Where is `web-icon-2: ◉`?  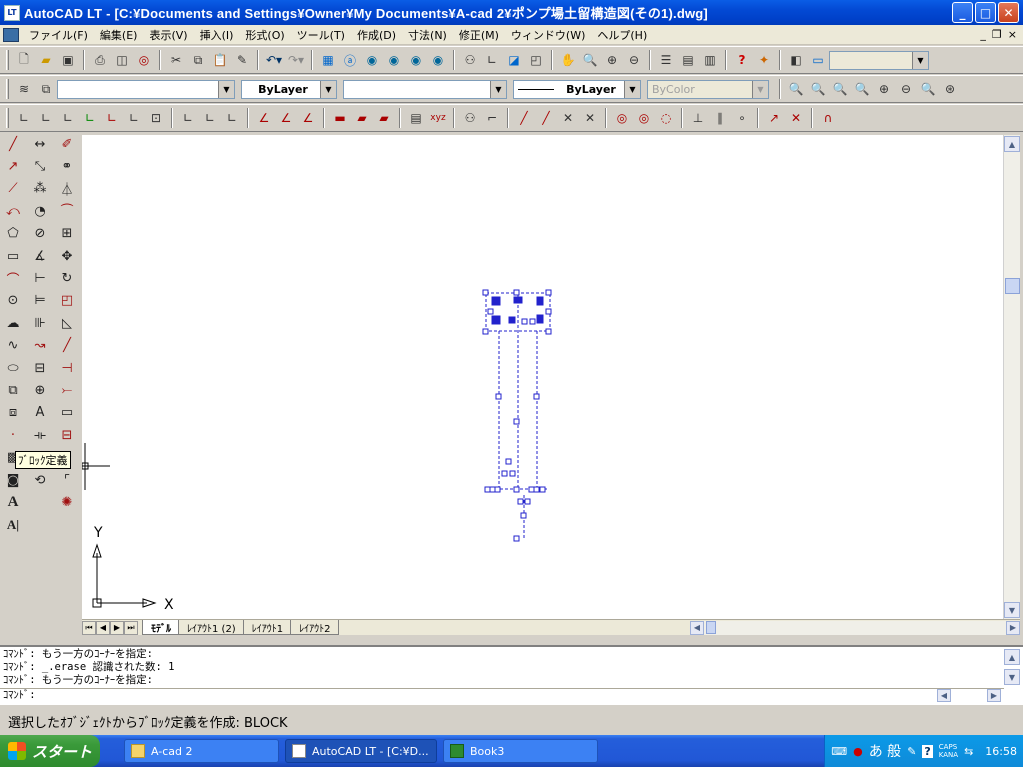
web-icon-2: ◉ is located at coordinates (394, 60).